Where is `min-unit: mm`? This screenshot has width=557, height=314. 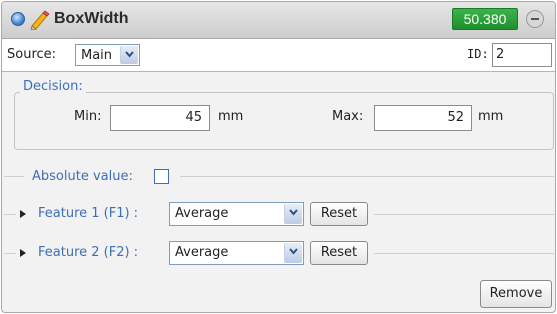 min-unit: mm is located at coordinates (231, 116).